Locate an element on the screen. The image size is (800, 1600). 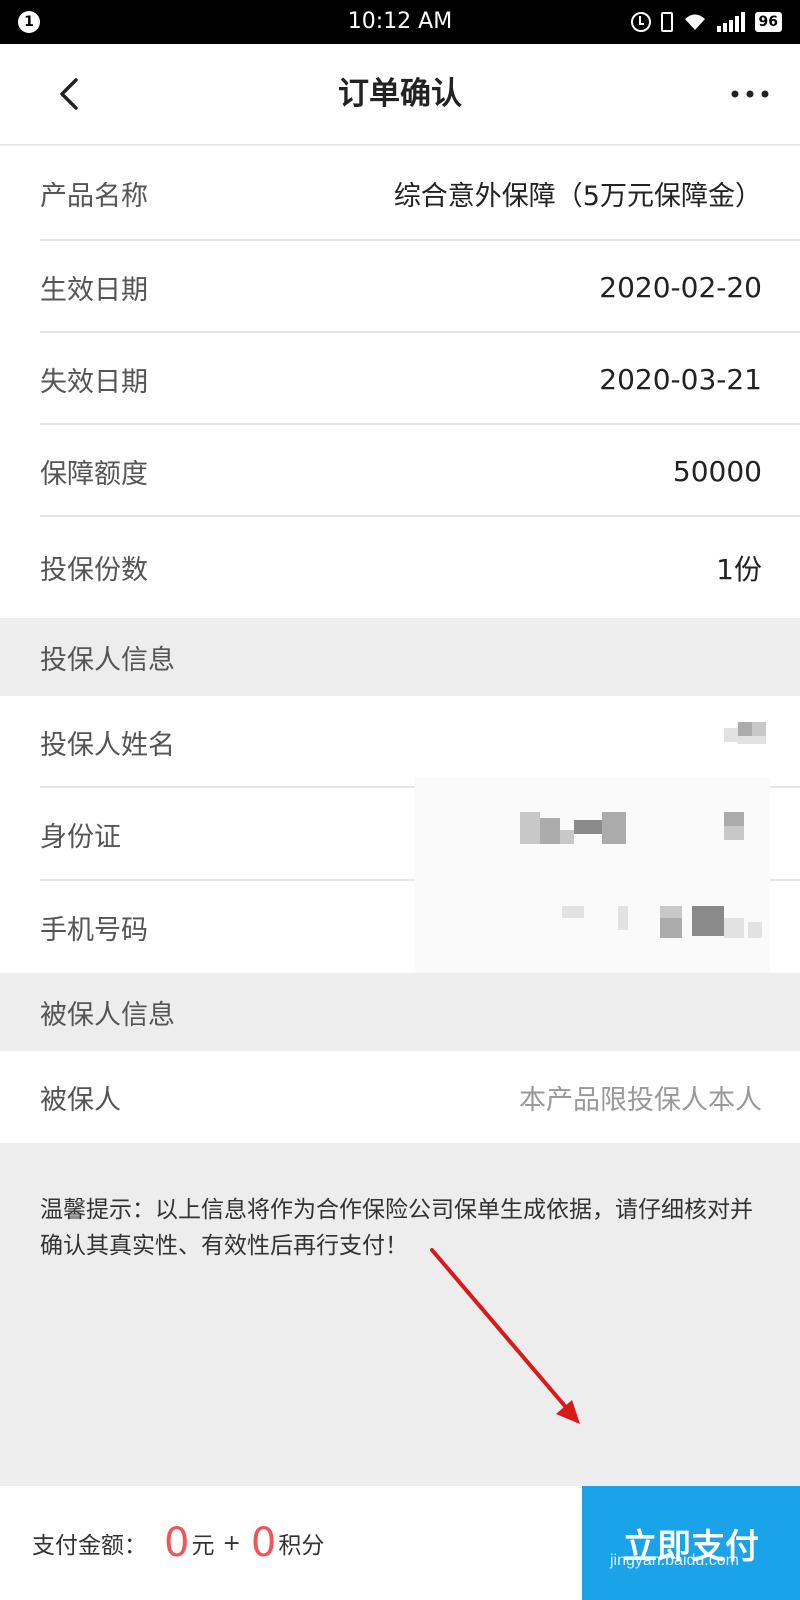
more-icon is located at coordinates (750, 94).